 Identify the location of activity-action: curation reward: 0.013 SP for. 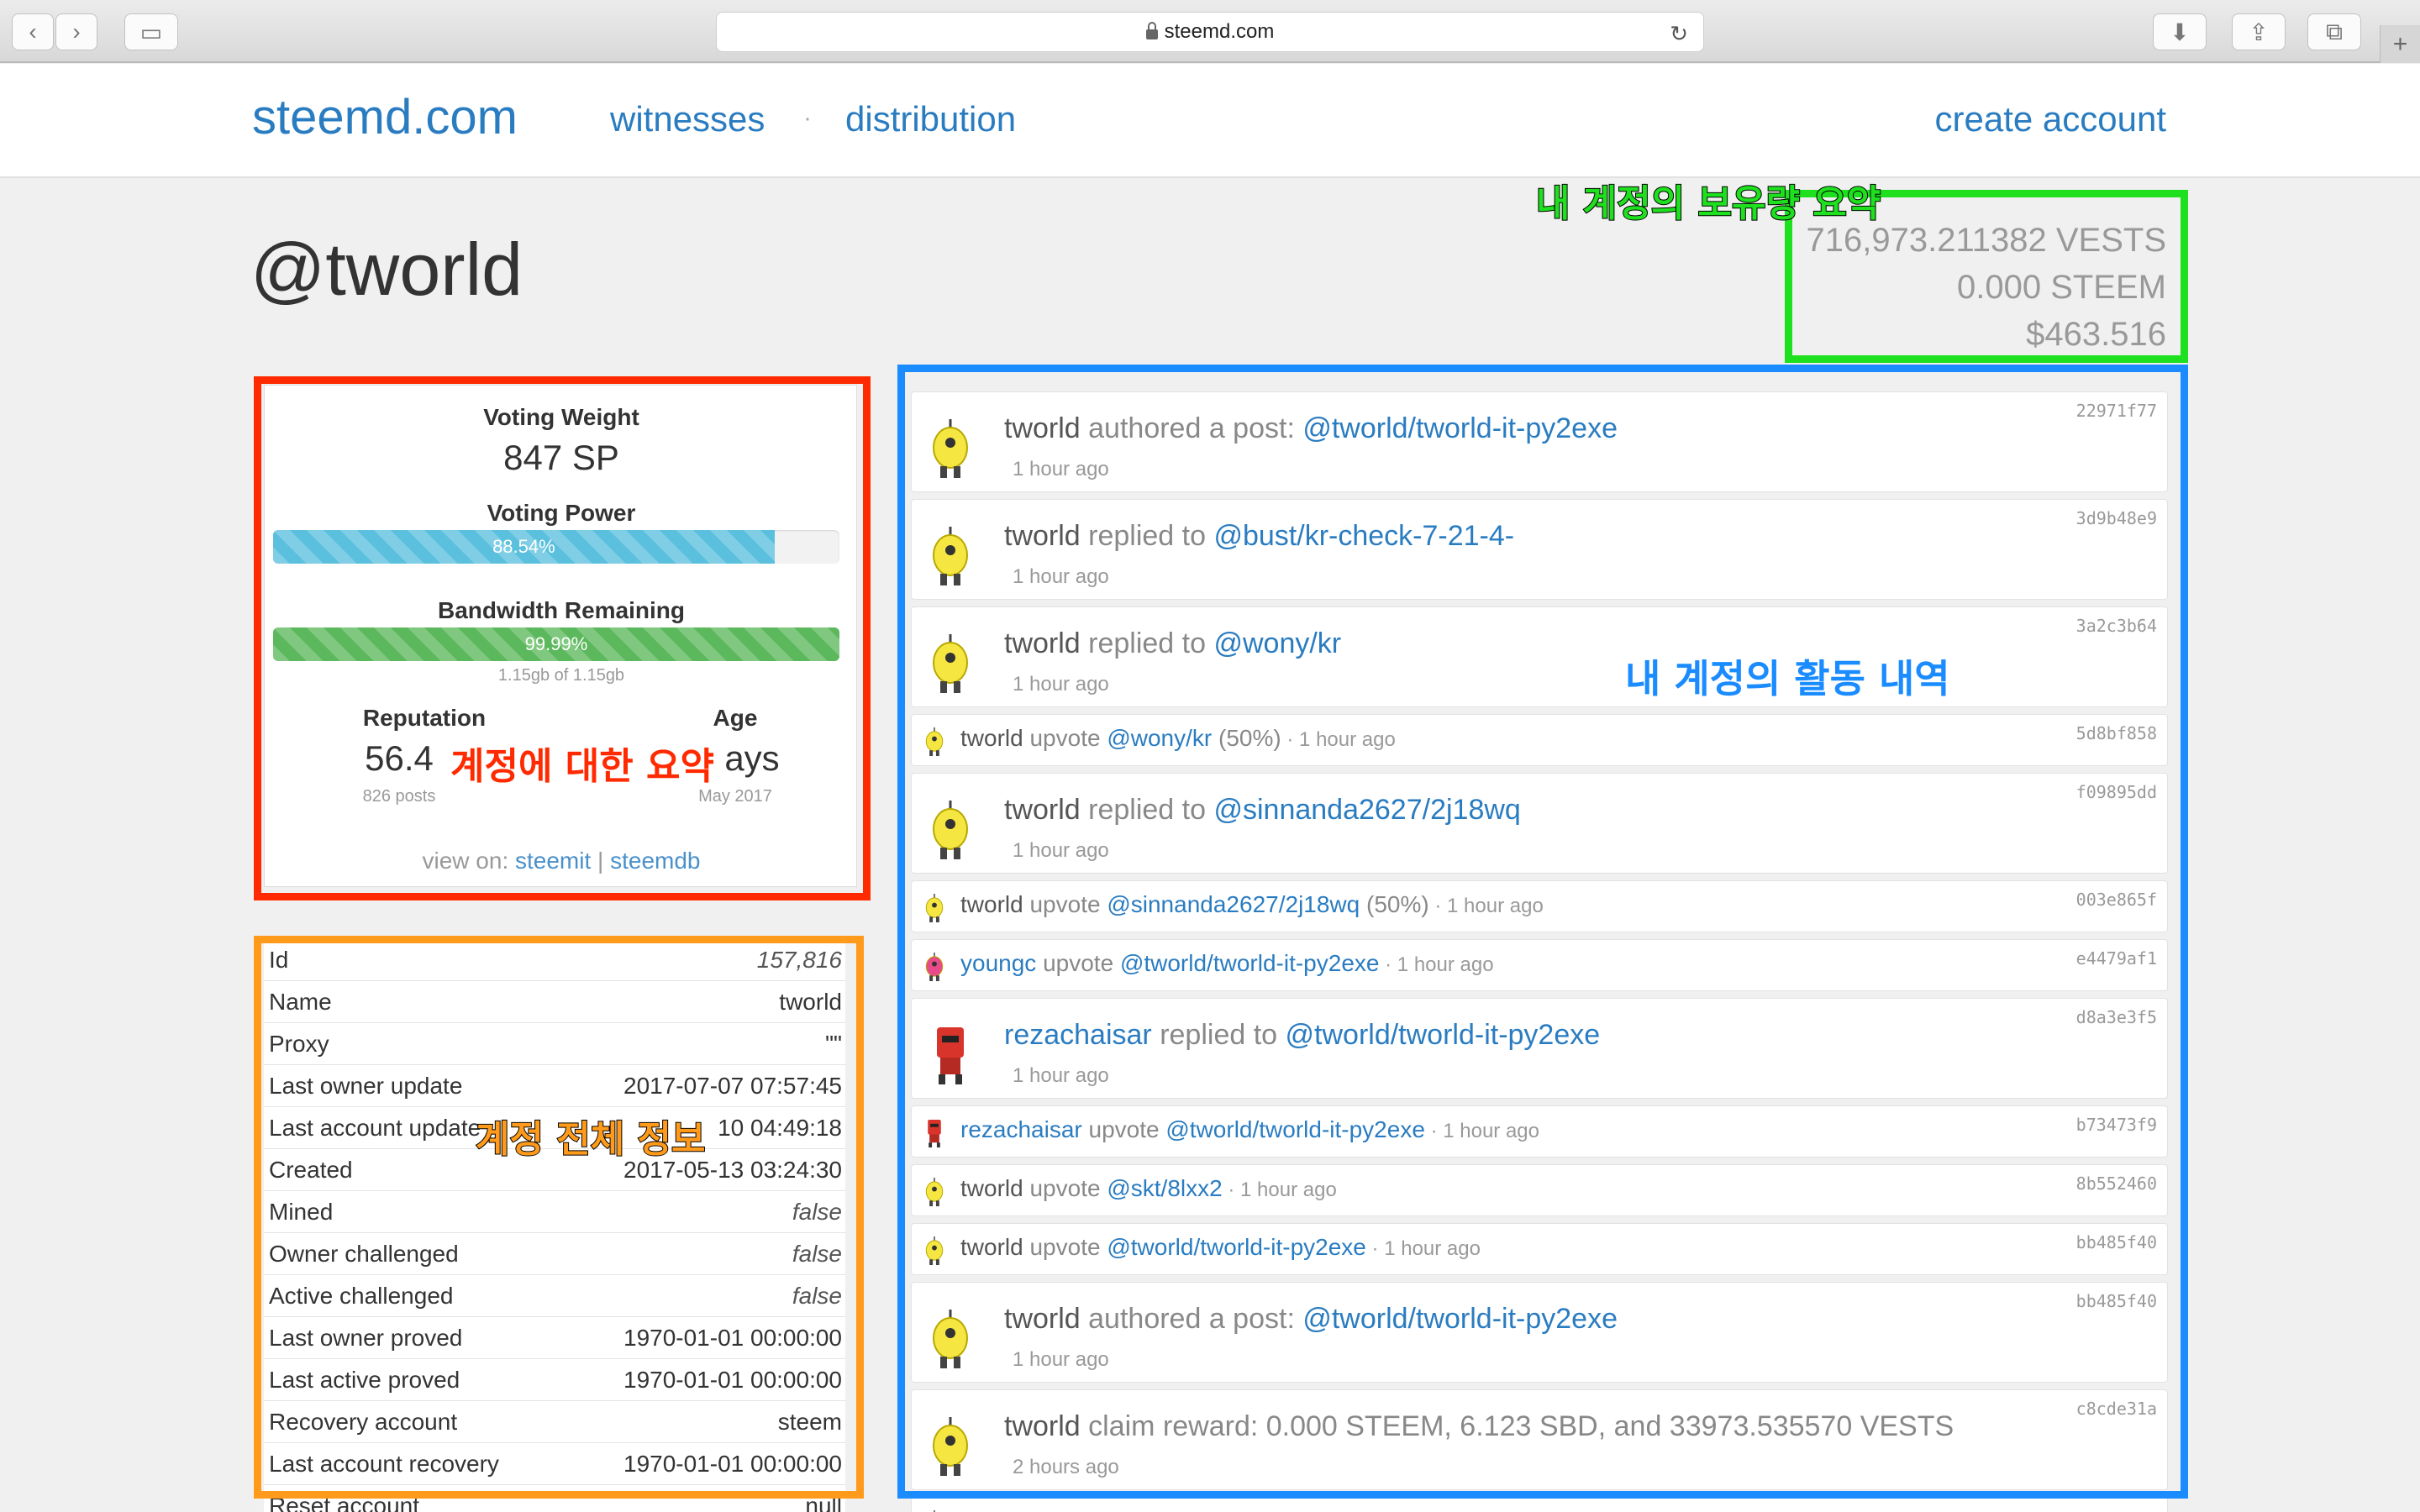
(1182, 1510).